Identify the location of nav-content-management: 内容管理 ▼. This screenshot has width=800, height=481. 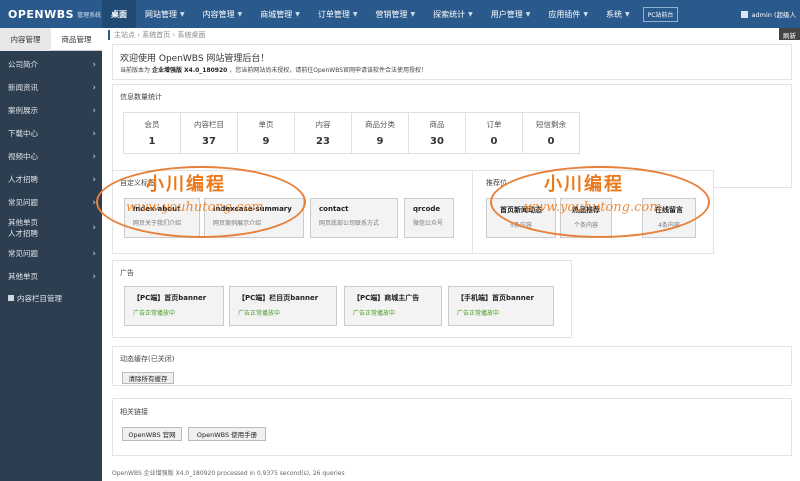
(223, 14).